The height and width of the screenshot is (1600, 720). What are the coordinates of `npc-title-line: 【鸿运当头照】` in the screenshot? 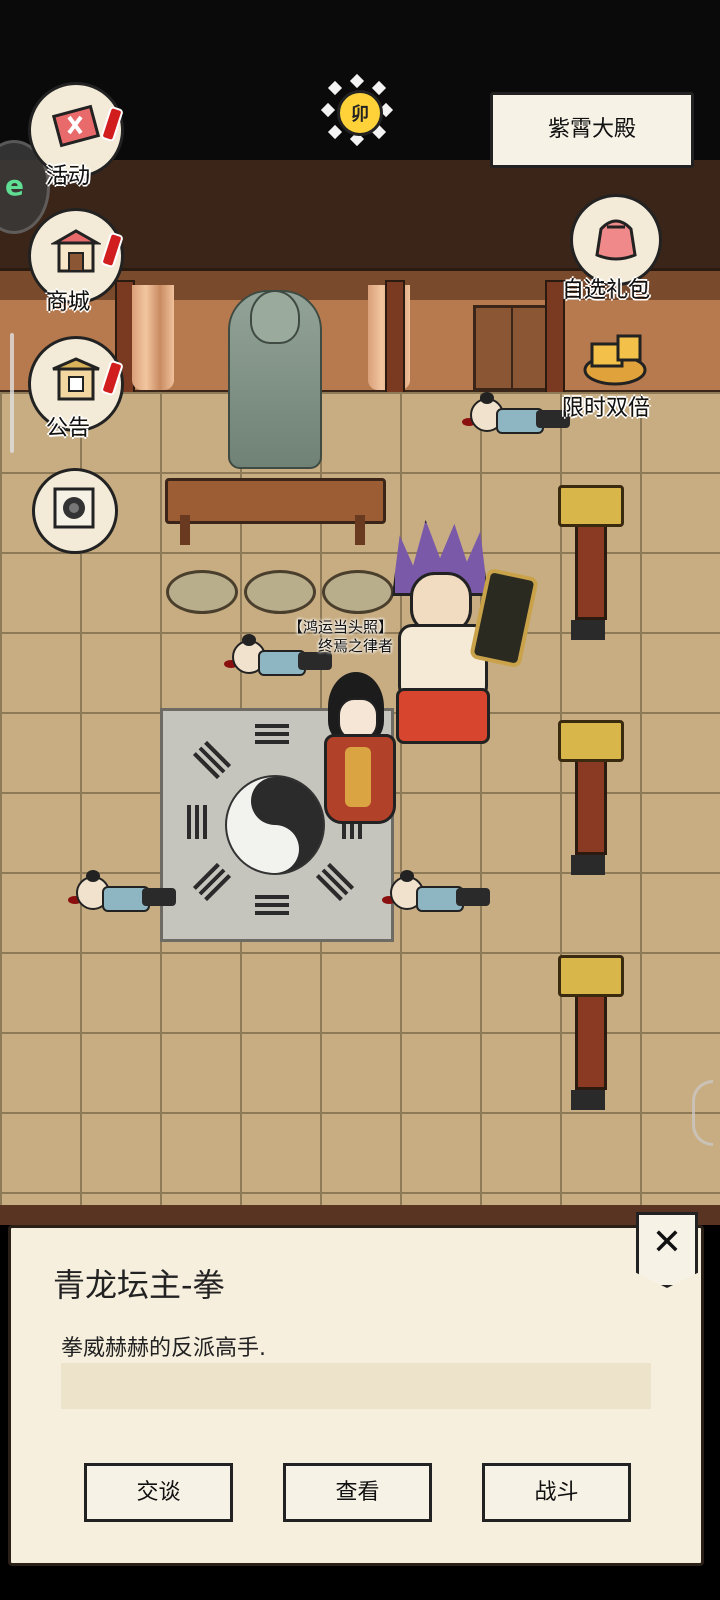 It's located at (341, 627).